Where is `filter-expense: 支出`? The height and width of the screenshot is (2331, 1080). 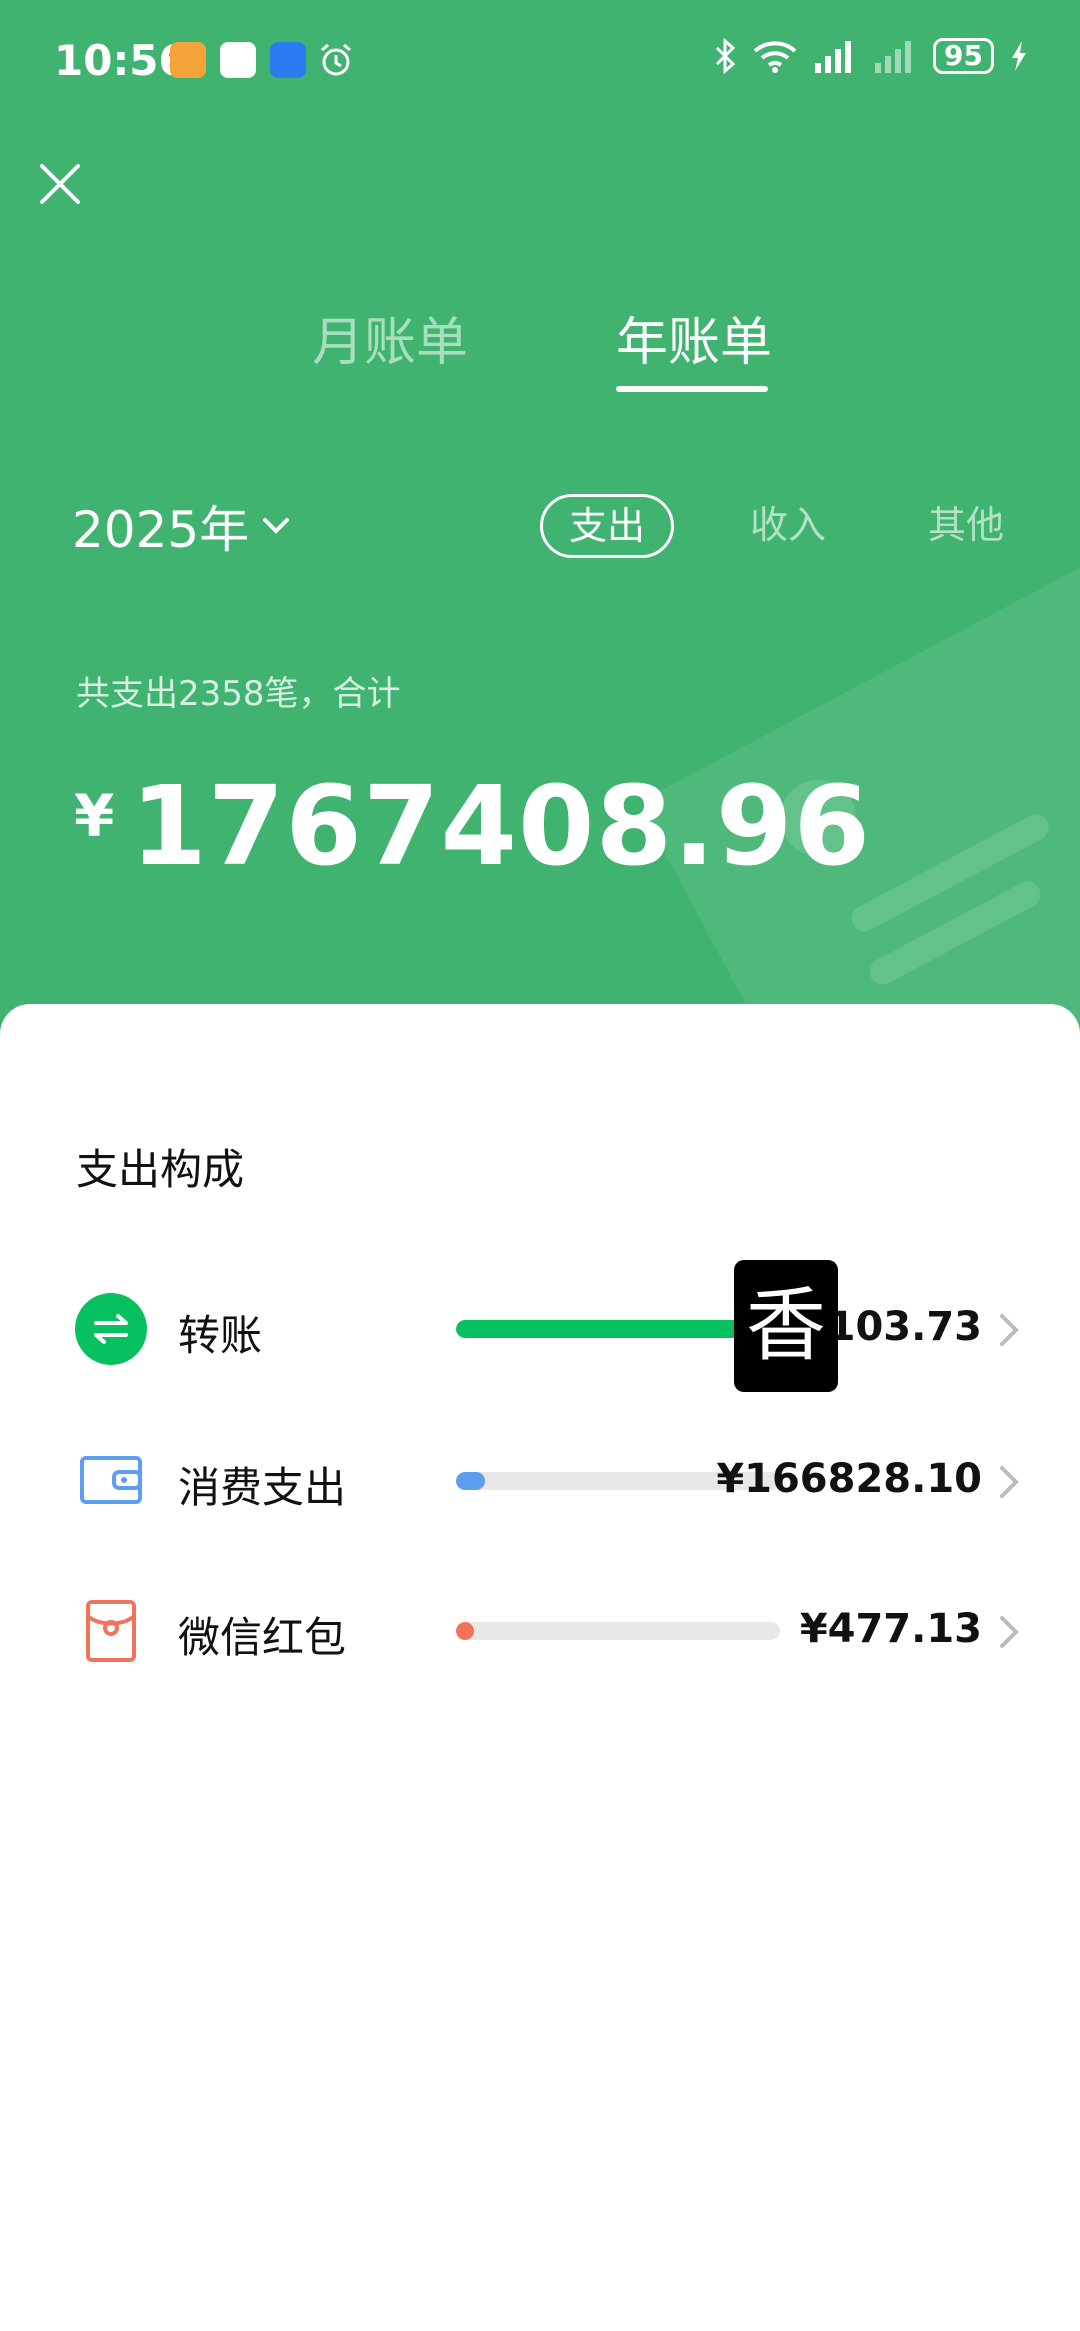 filter-expense: 支出 is located at coordinates (607, 526).